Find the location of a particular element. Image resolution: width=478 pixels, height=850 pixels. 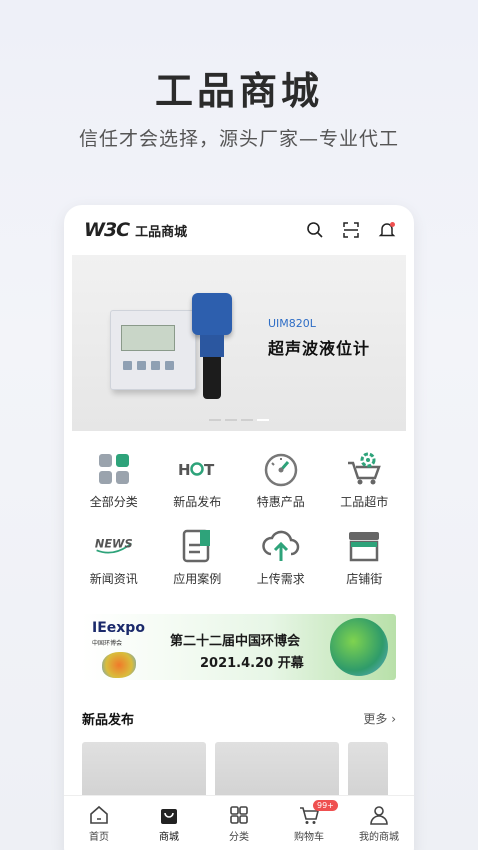

bag-icon is located at coordinates (169, 815).